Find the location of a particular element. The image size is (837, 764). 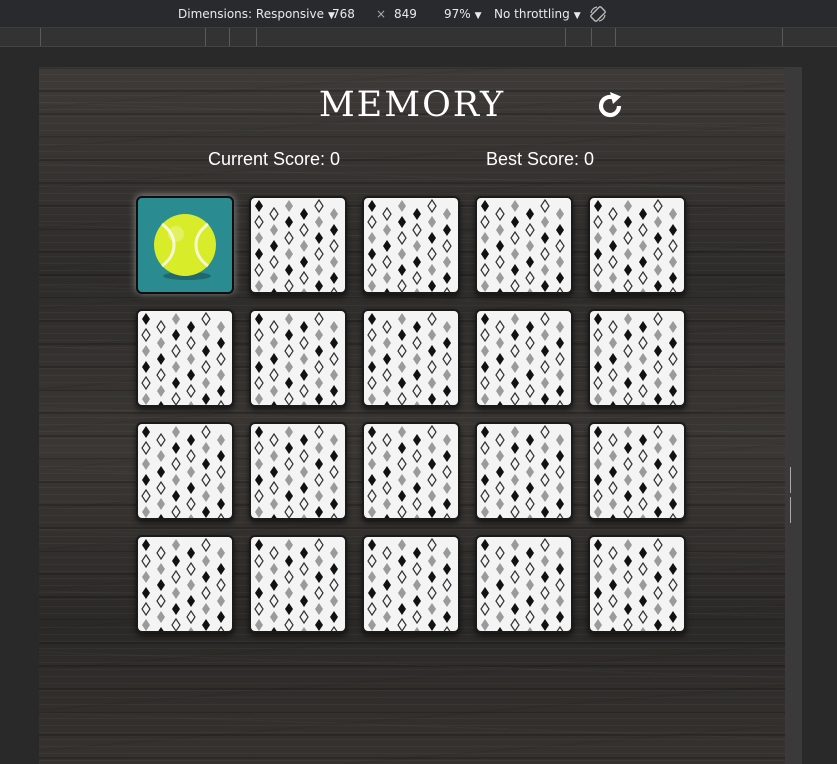

restart-icon is located at coordinates (610, 106).